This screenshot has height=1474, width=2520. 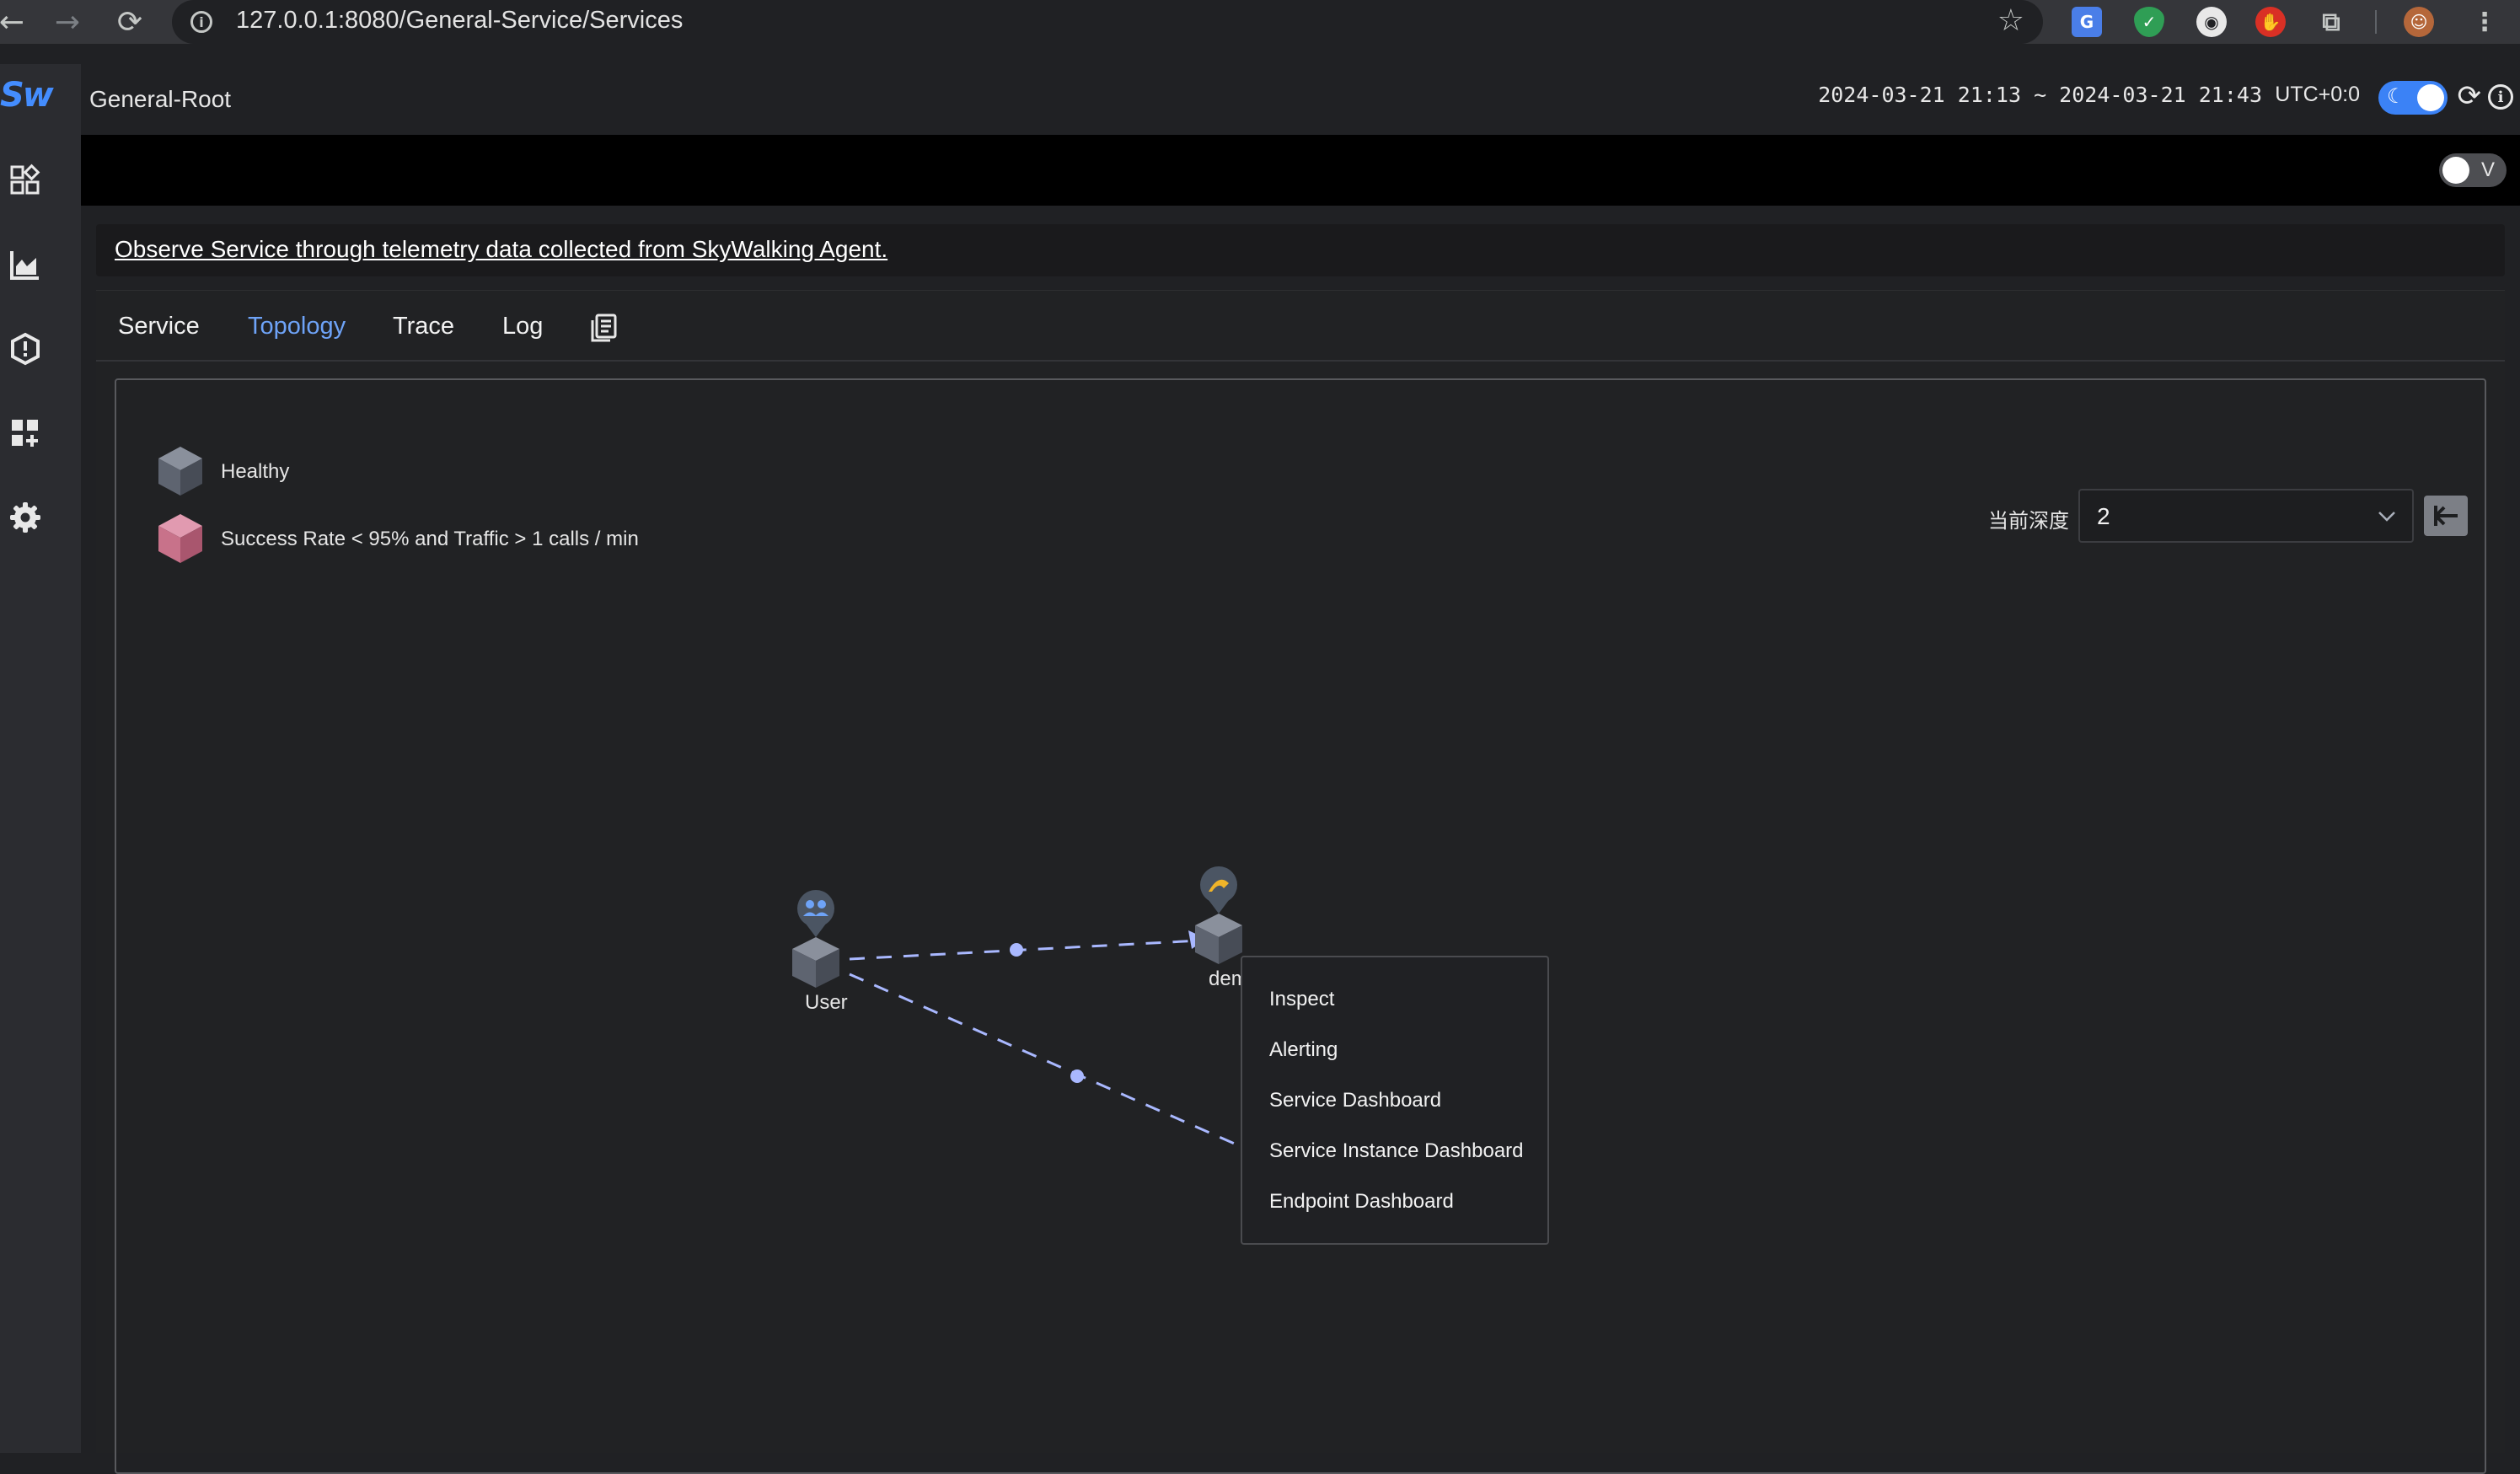 I want to click on legend-unhealthy-cube-icon, so click(x=180, y=538).